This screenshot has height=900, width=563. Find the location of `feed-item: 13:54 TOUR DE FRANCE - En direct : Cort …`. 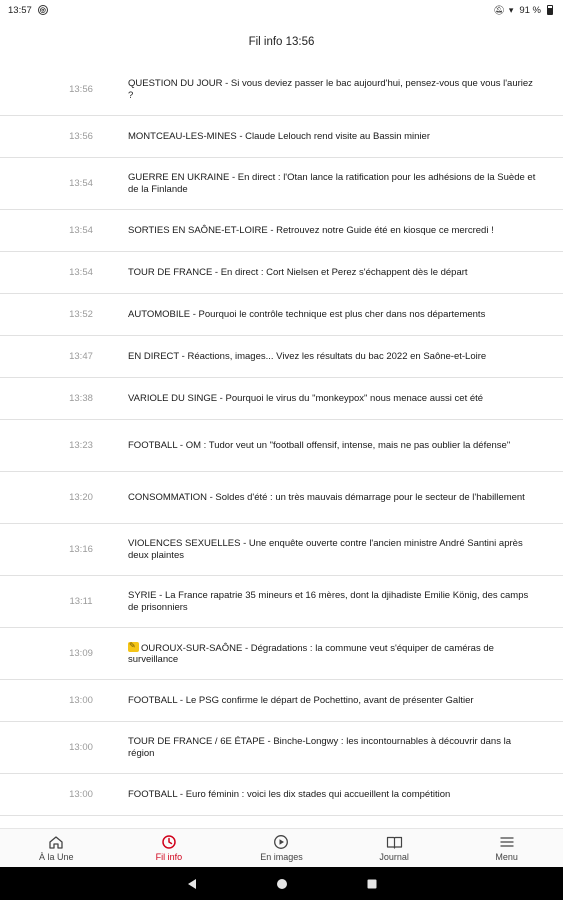

feed-item: 13:54 TOUR DE FRANCE - En direct : Cort … is located at coordinates (281, 273).